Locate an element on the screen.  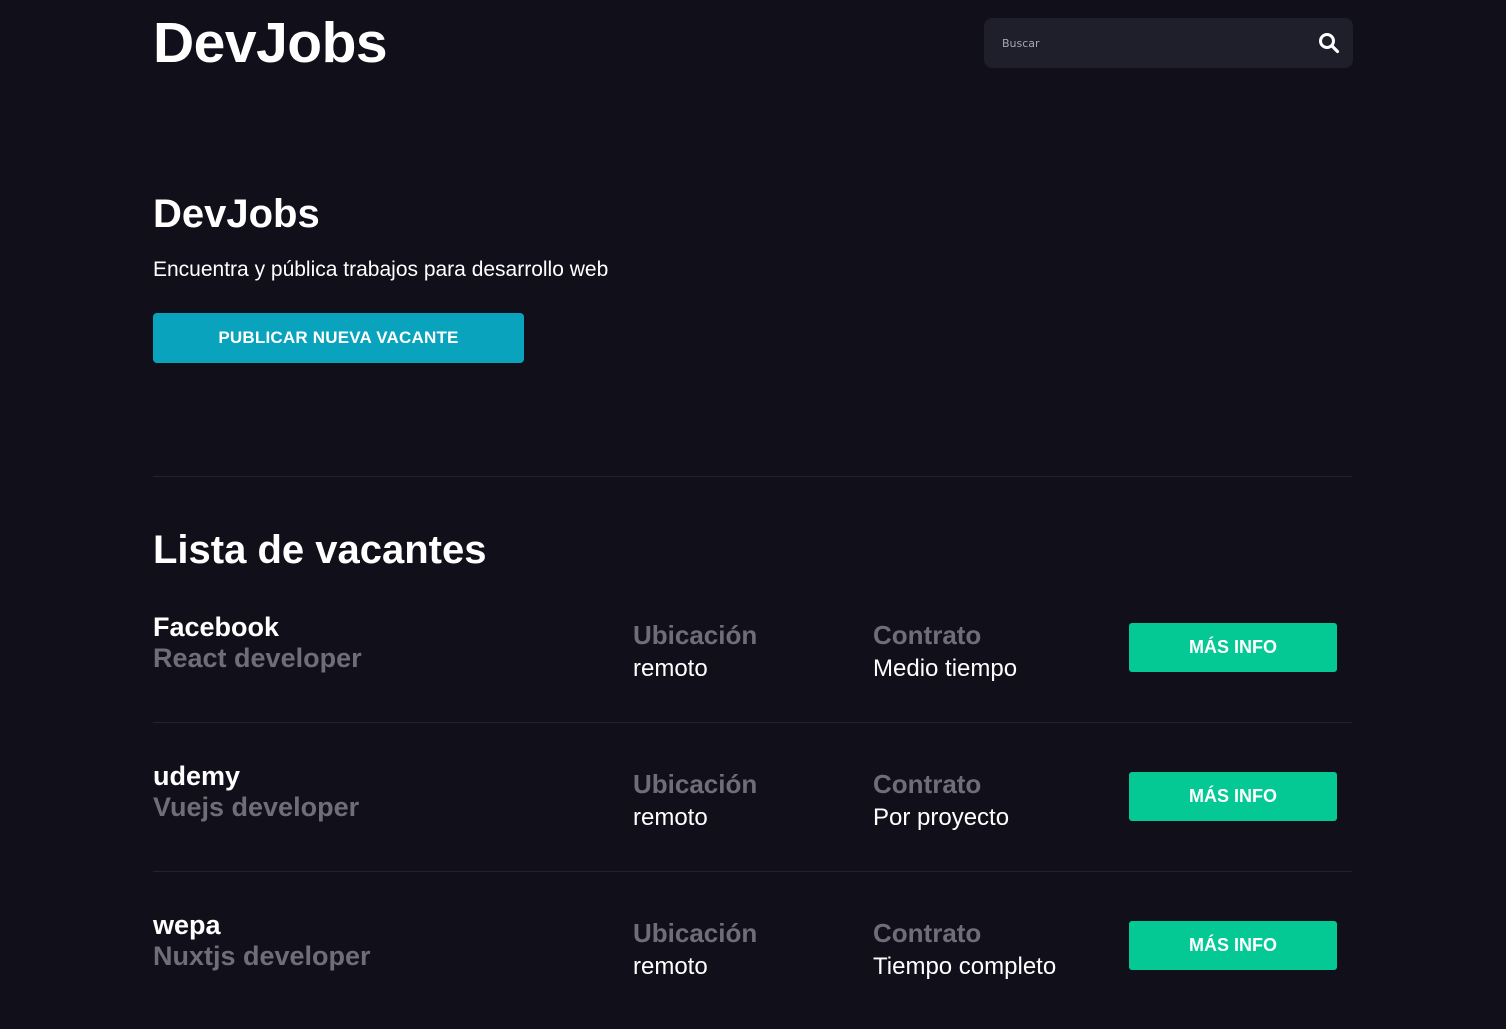
job-contract: Por proyecto is located at coordinates (941, 817).